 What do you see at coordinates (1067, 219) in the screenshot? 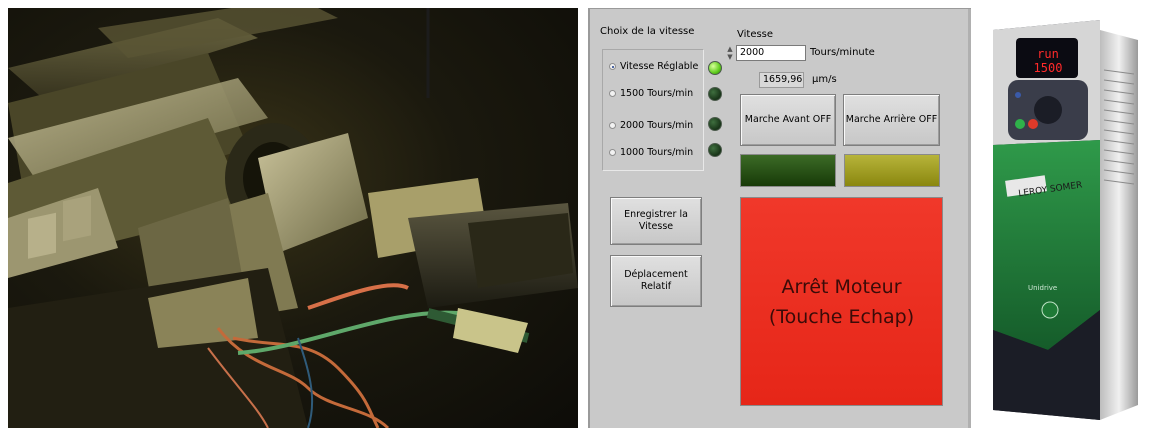
I see `variable-speed-drive-photo: run 1500 LEROY SOMER Unidrive` at bounding box center [1067, 219].